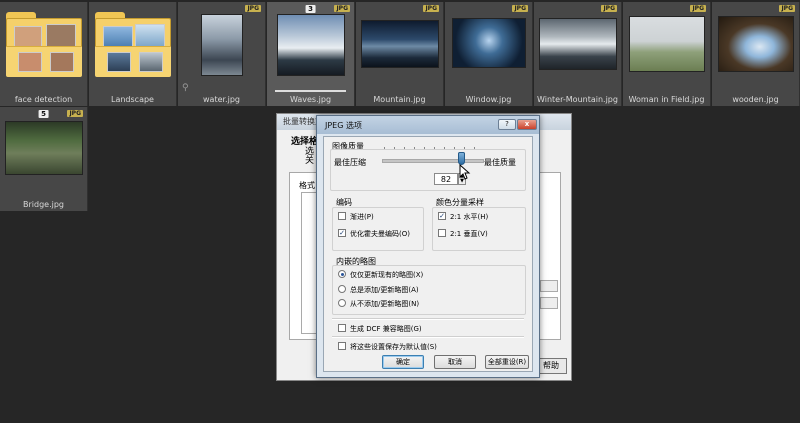  I want to click on thumbnail-label: Window.jpg, so click(488, 99).